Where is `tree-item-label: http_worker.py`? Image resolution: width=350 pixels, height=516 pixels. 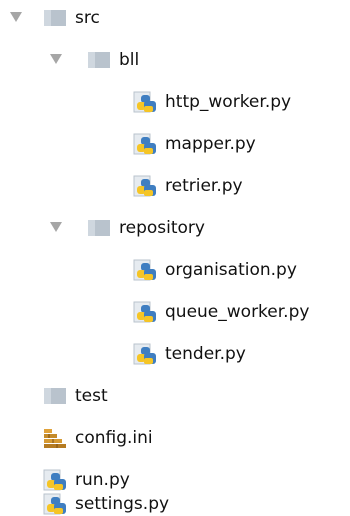
tree-item-label: http_worker.py is located at coordinates (228, 101).